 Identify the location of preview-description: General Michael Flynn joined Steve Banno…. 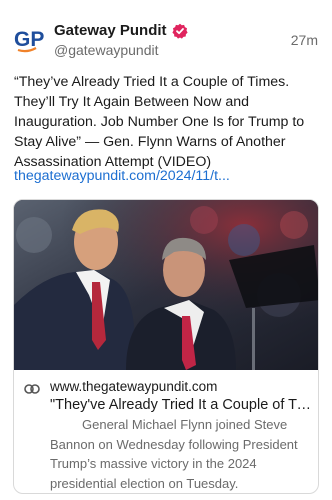
(174, 454).